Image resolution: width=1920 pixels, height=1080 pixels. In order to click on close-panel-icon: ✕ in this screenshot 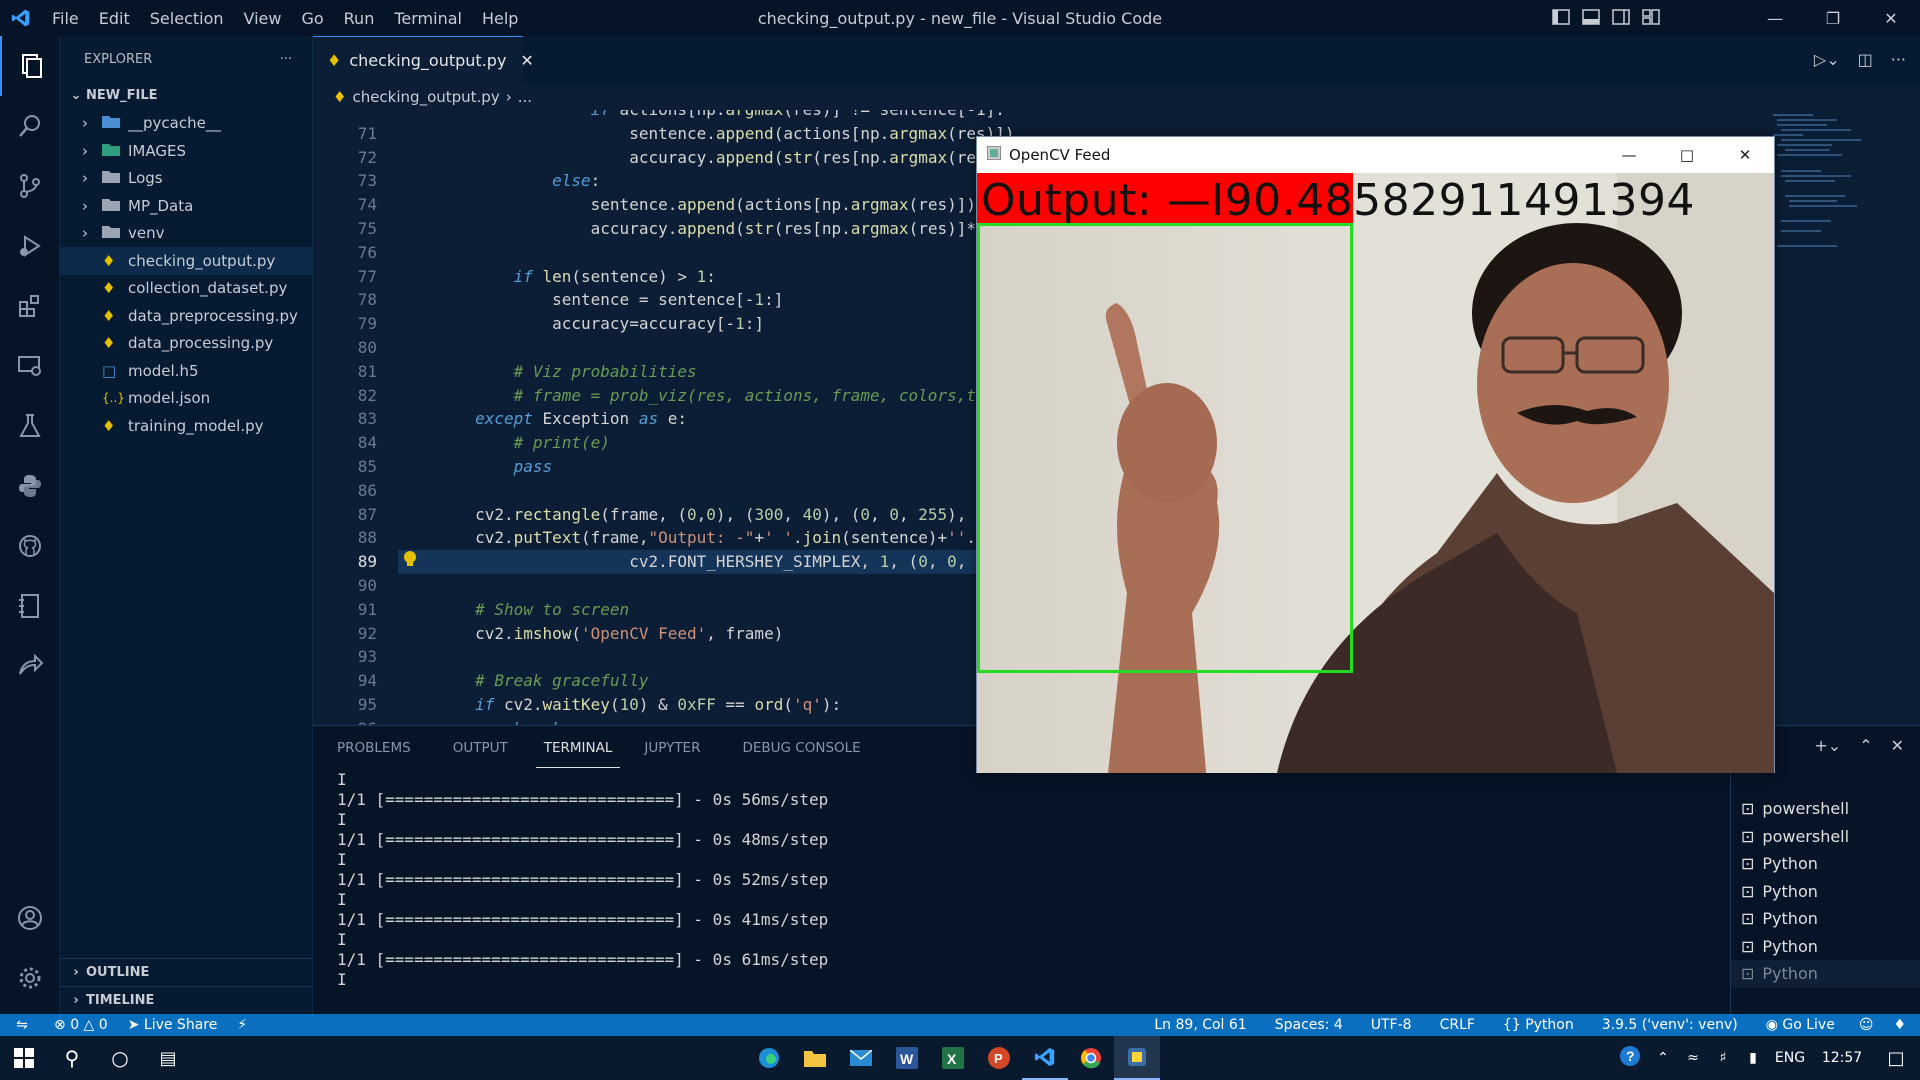, I will do `click(1897, 745)`.